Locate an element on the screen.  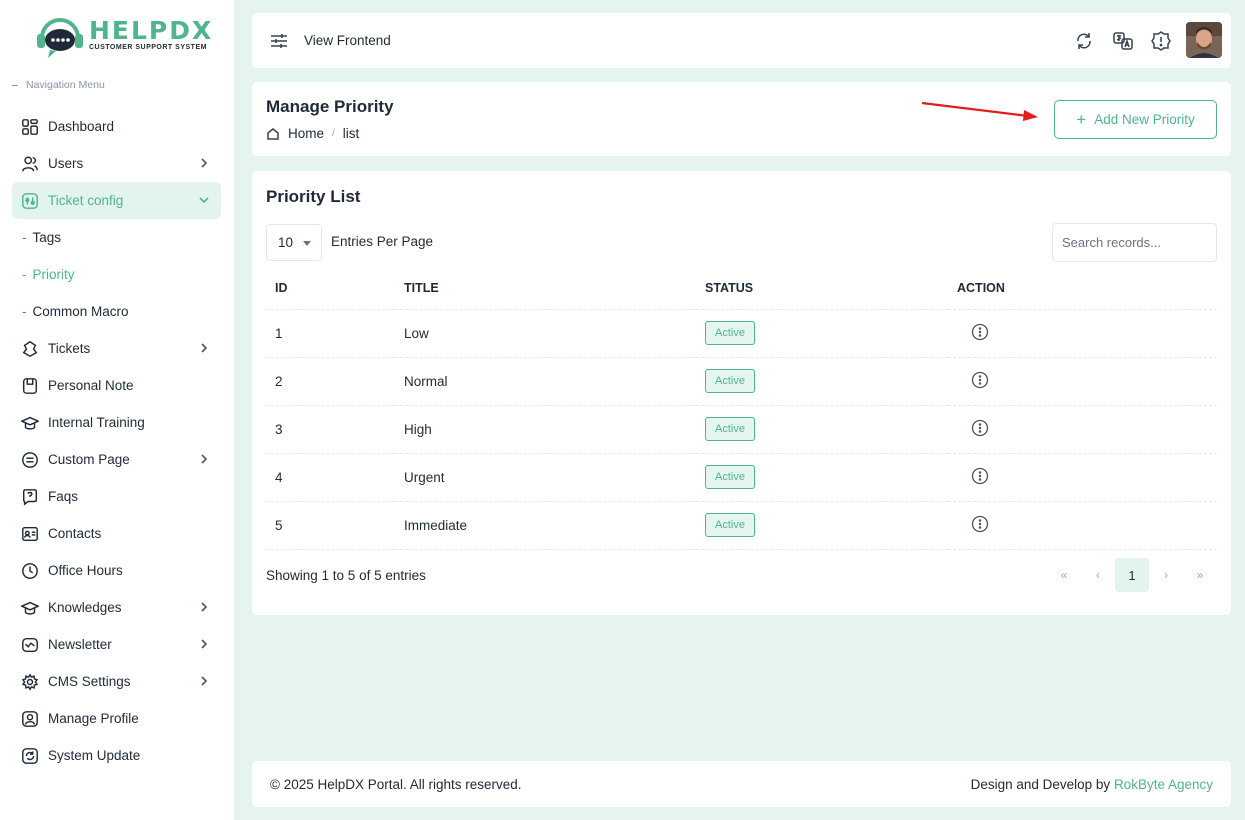
cell-id: 2 is located at coordinates (330, 381).